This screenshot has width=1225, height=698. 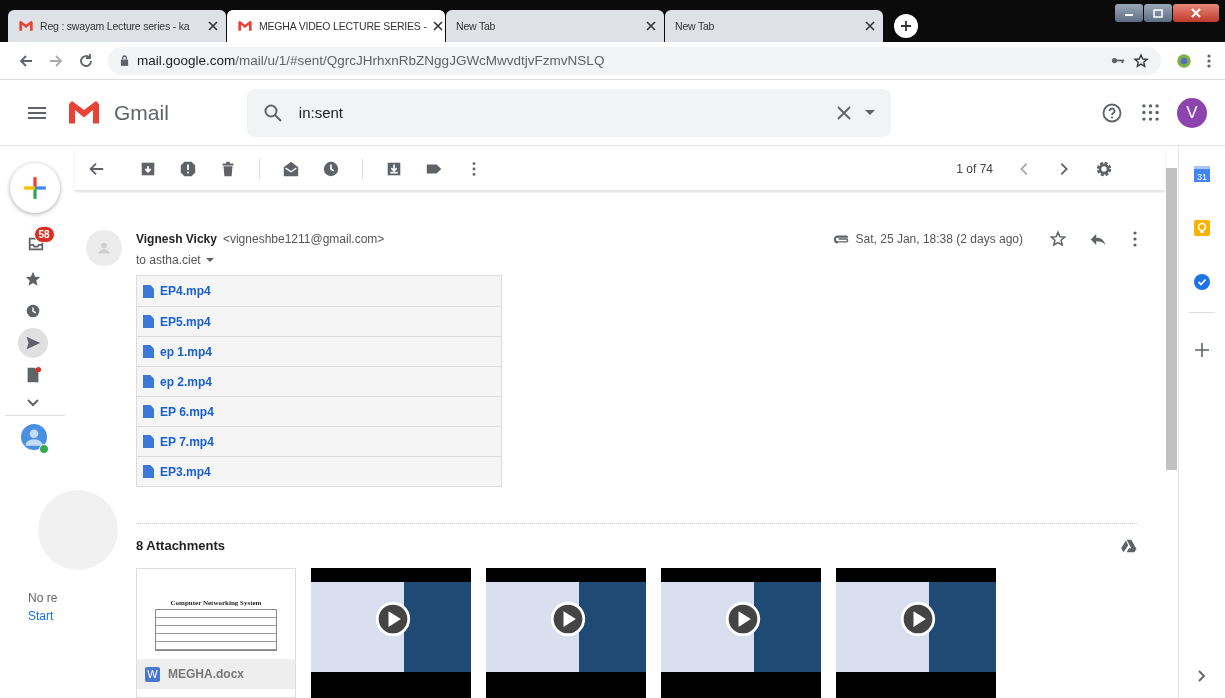 What do you see at coordinates (1150, 112) in the screenshot?
I see `apps-grid-icon` at bounding box center [1150, 112].